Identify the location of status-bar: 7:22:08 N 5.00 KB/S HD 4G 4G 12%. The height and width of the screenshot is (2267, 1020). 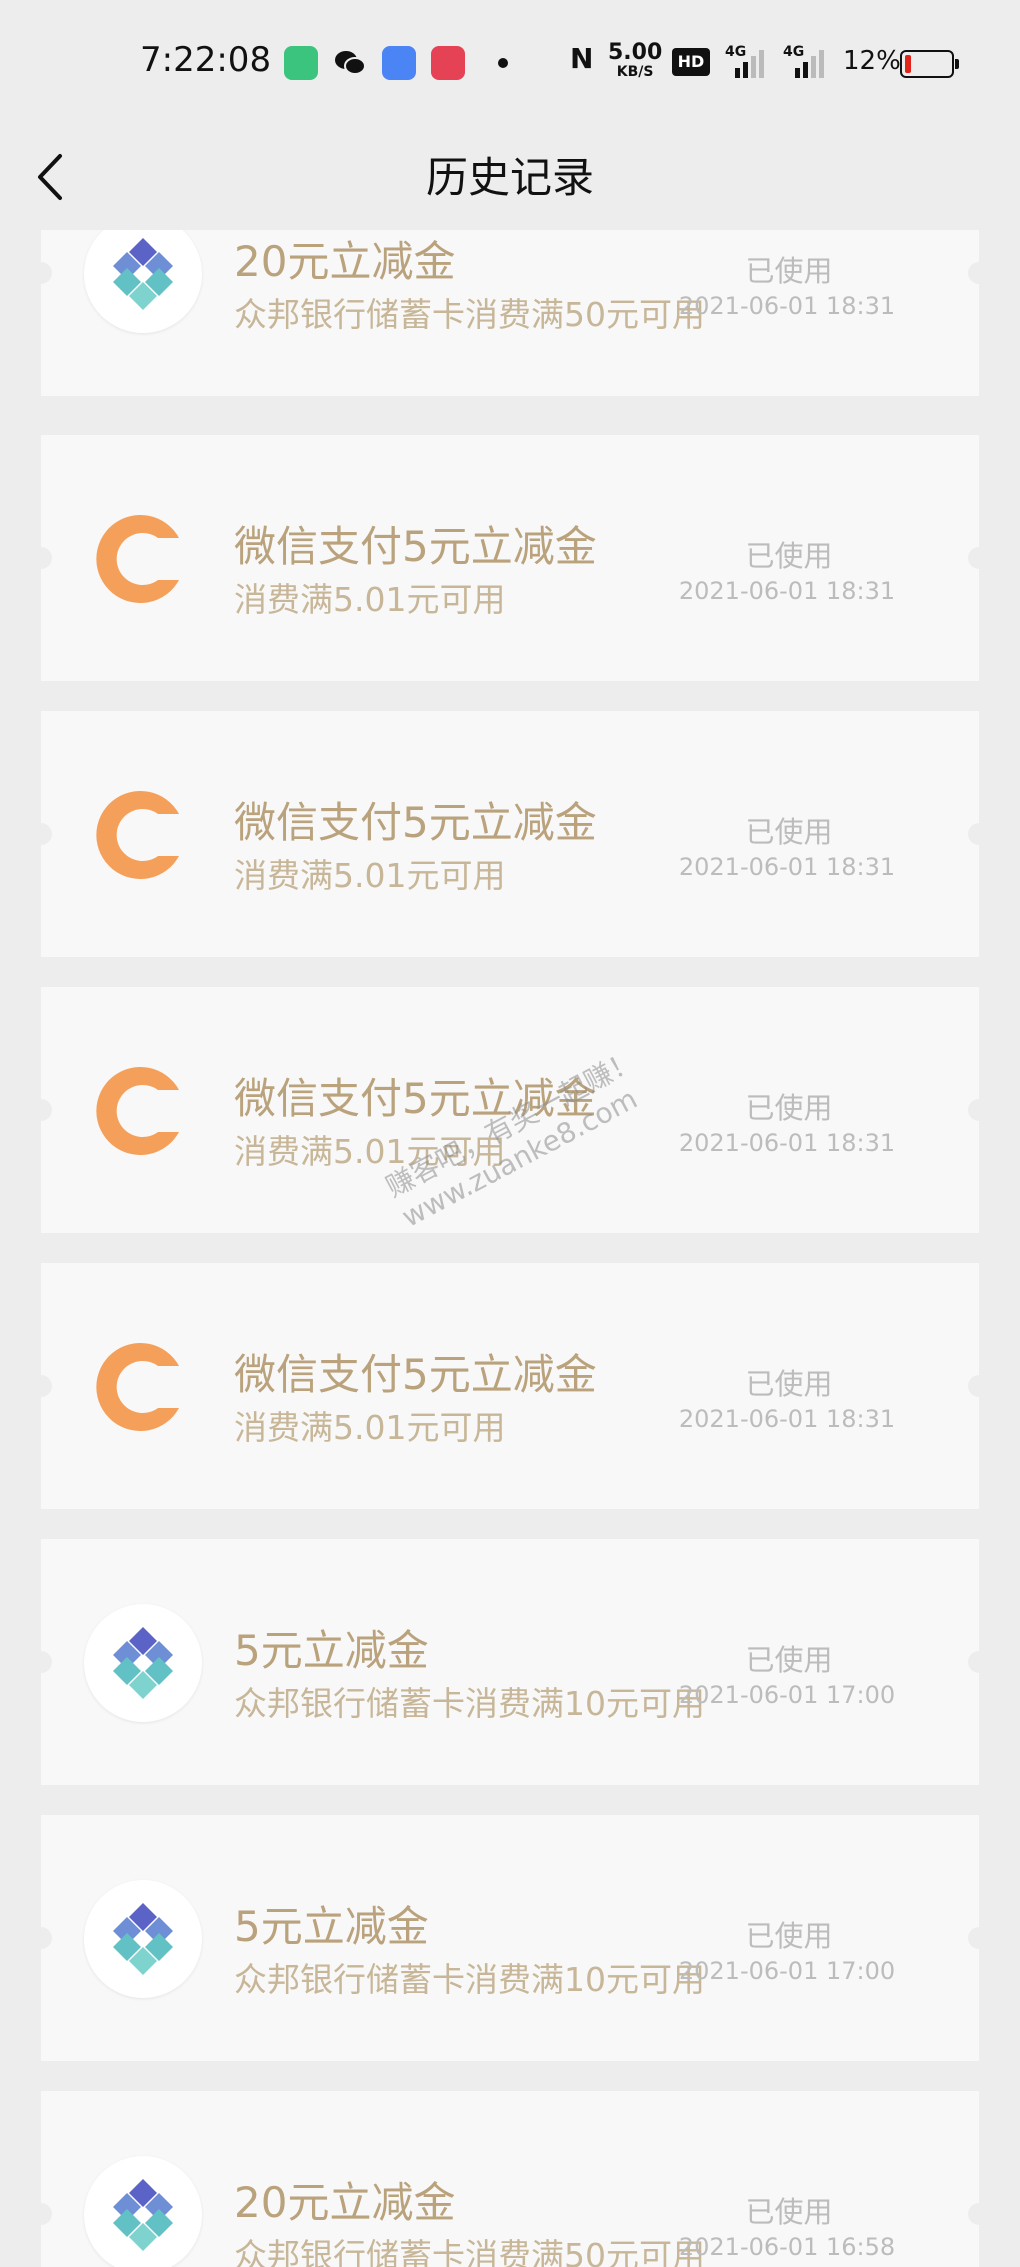
(510, 65).